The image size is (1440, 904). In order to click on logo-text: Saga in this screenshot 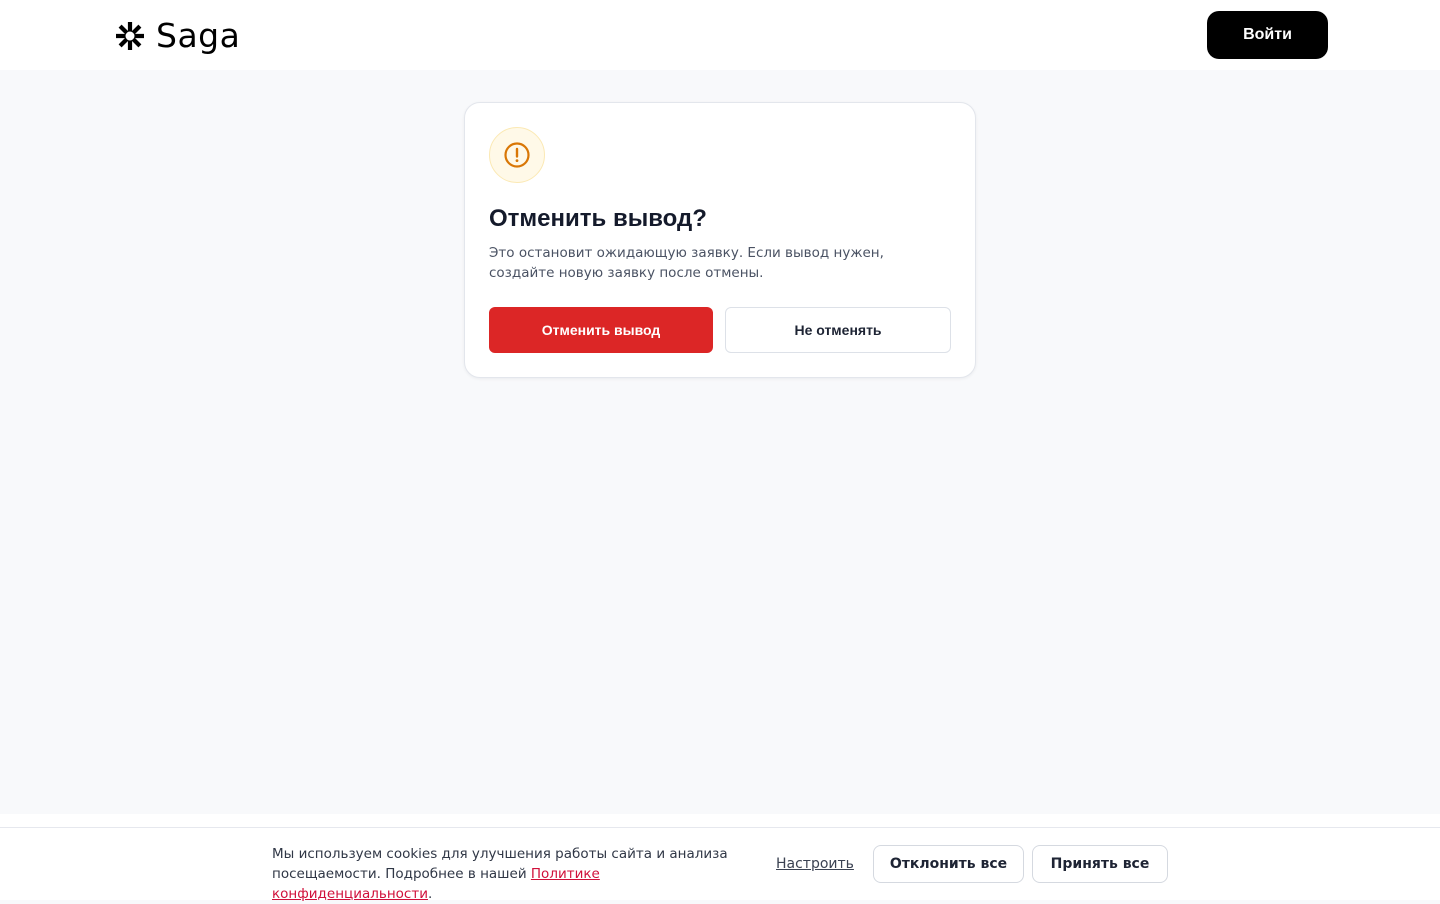, I will do `click(198, 35)`.